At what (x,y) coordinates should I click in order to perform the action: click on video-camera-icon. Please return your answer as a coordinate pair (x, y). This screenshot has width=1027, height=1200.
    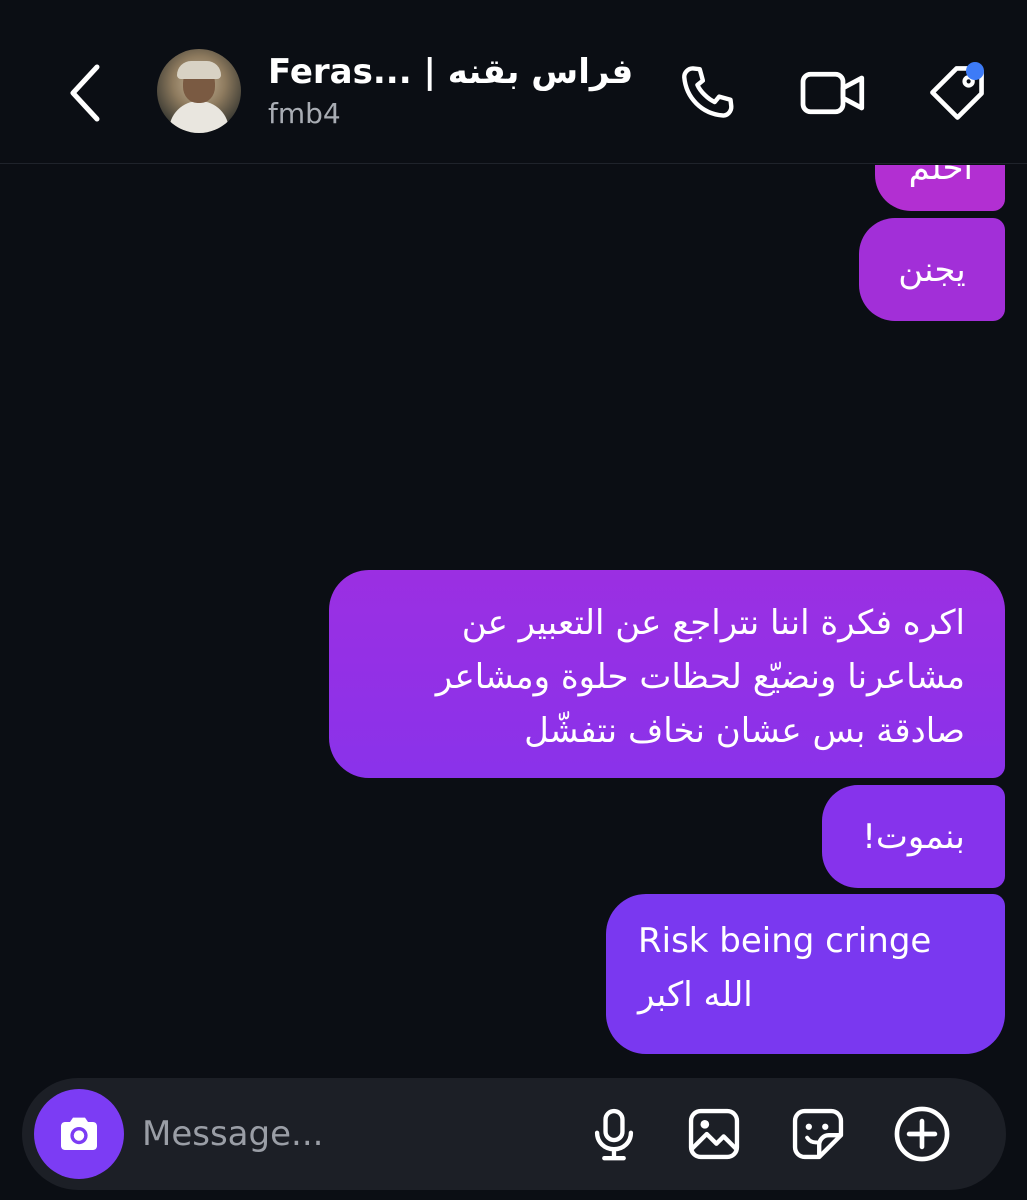
    Looking at the image, I should click on (832, 93).